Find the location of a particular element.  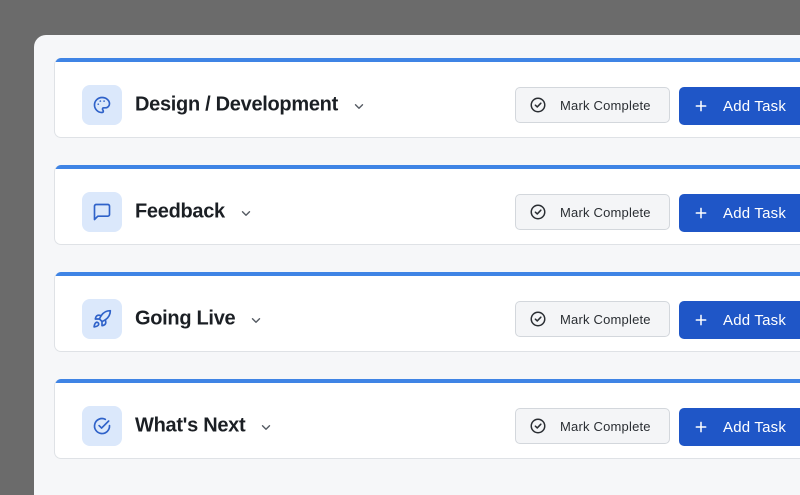

phase-title-text: Going Live is located at coordinates (185, 318).